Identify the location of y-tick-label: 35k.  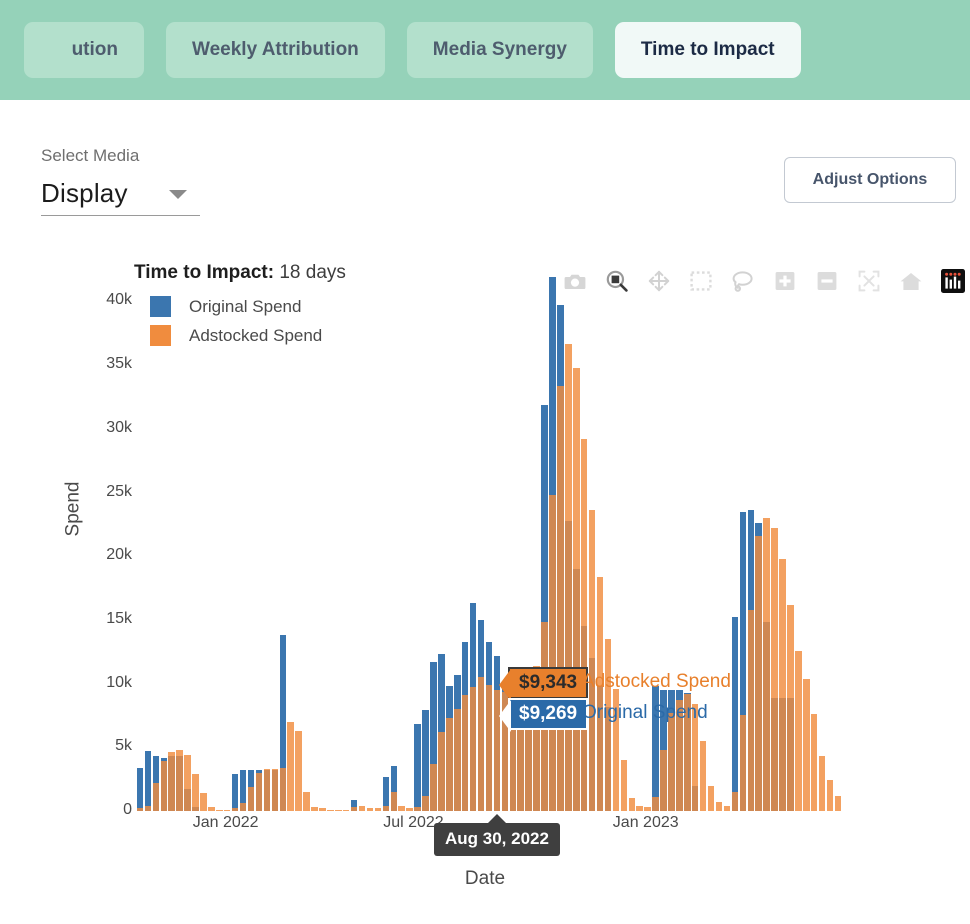
(119, 364).